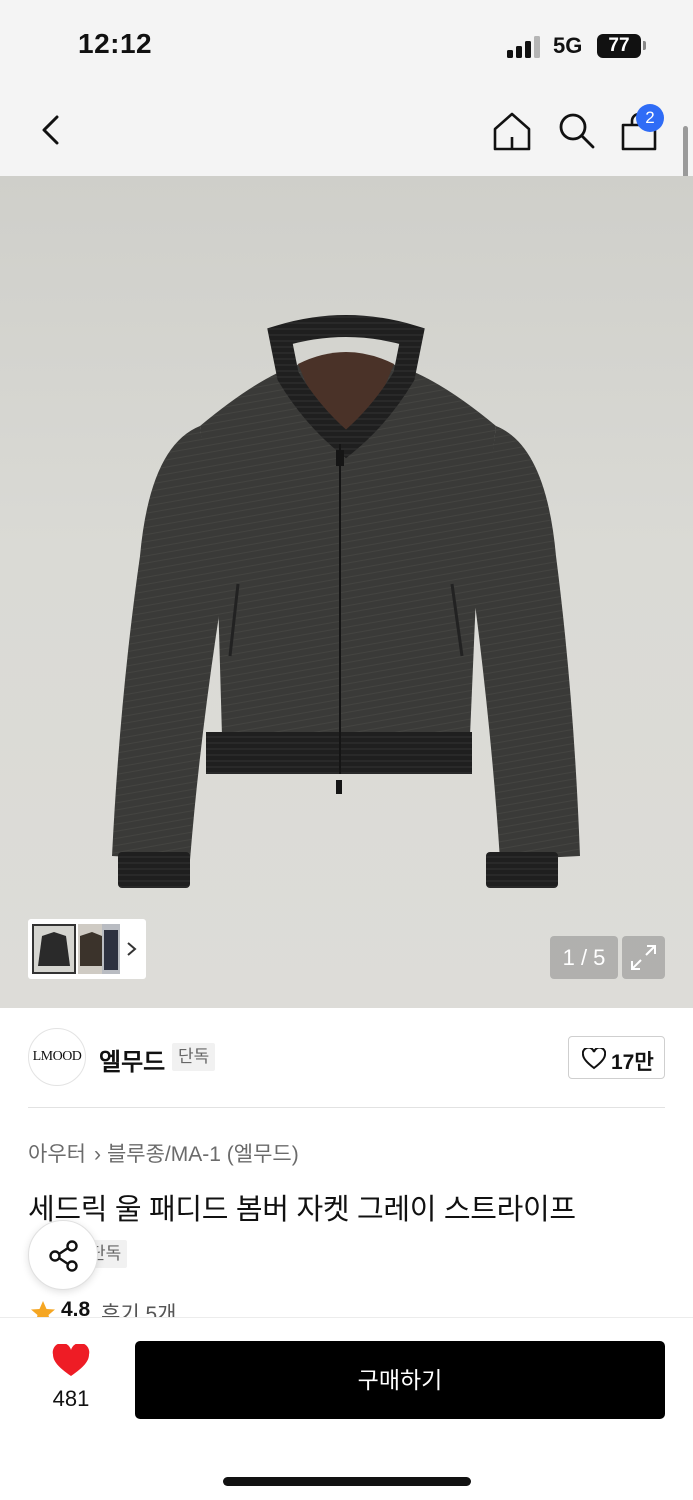 This screenshot has height=1500, width=693. Describe the element at coordinates (594, 1059) in the screenshot. I see `heart-outline-icon` at that location.